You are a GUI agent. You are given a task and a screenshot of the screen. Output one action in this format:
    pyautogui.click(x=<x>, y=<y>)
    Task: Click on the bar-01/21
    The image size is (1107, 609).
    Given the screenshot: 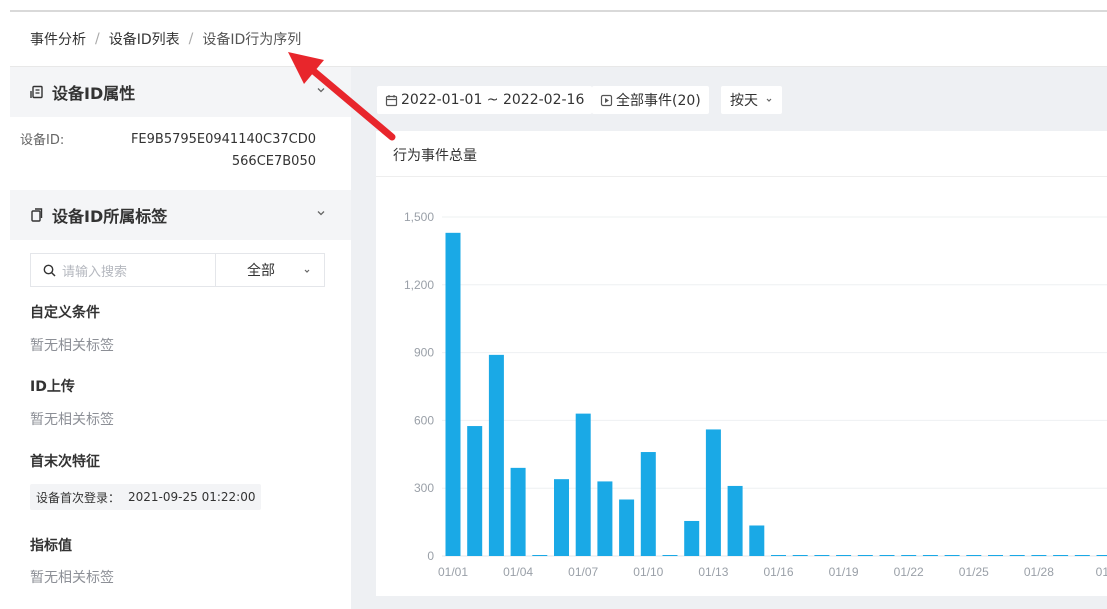 What is the action you would take?
    pyautogui.click(x=887, y=555)
    